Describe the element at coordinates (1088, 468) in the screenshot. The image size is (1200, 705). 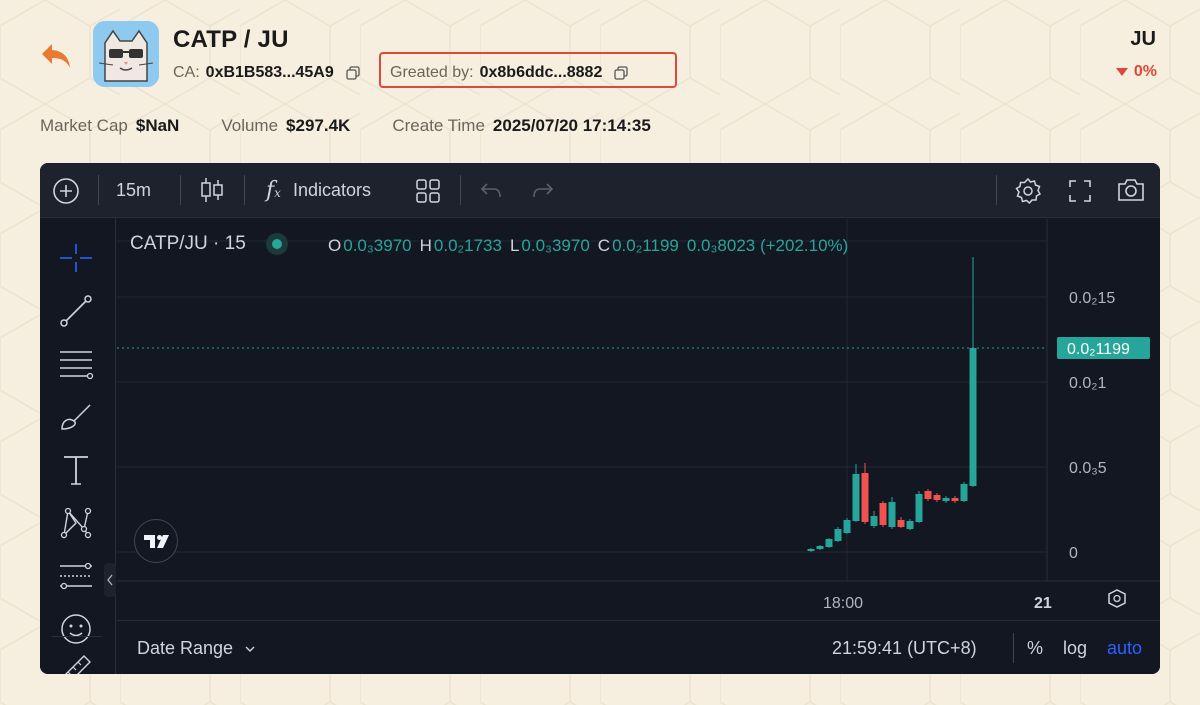
I see `y-tick-label: 0.0₃5` at that location.